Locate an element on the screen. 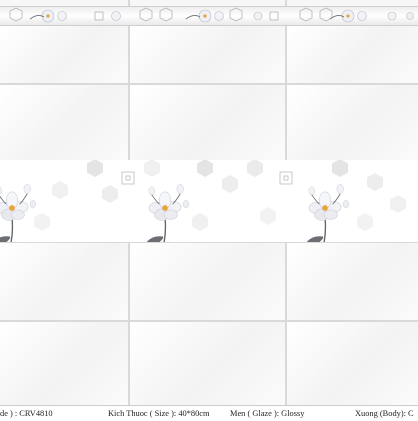 The image size is (418, 421). border-strip-pattern is located at coordinates (211, 15).